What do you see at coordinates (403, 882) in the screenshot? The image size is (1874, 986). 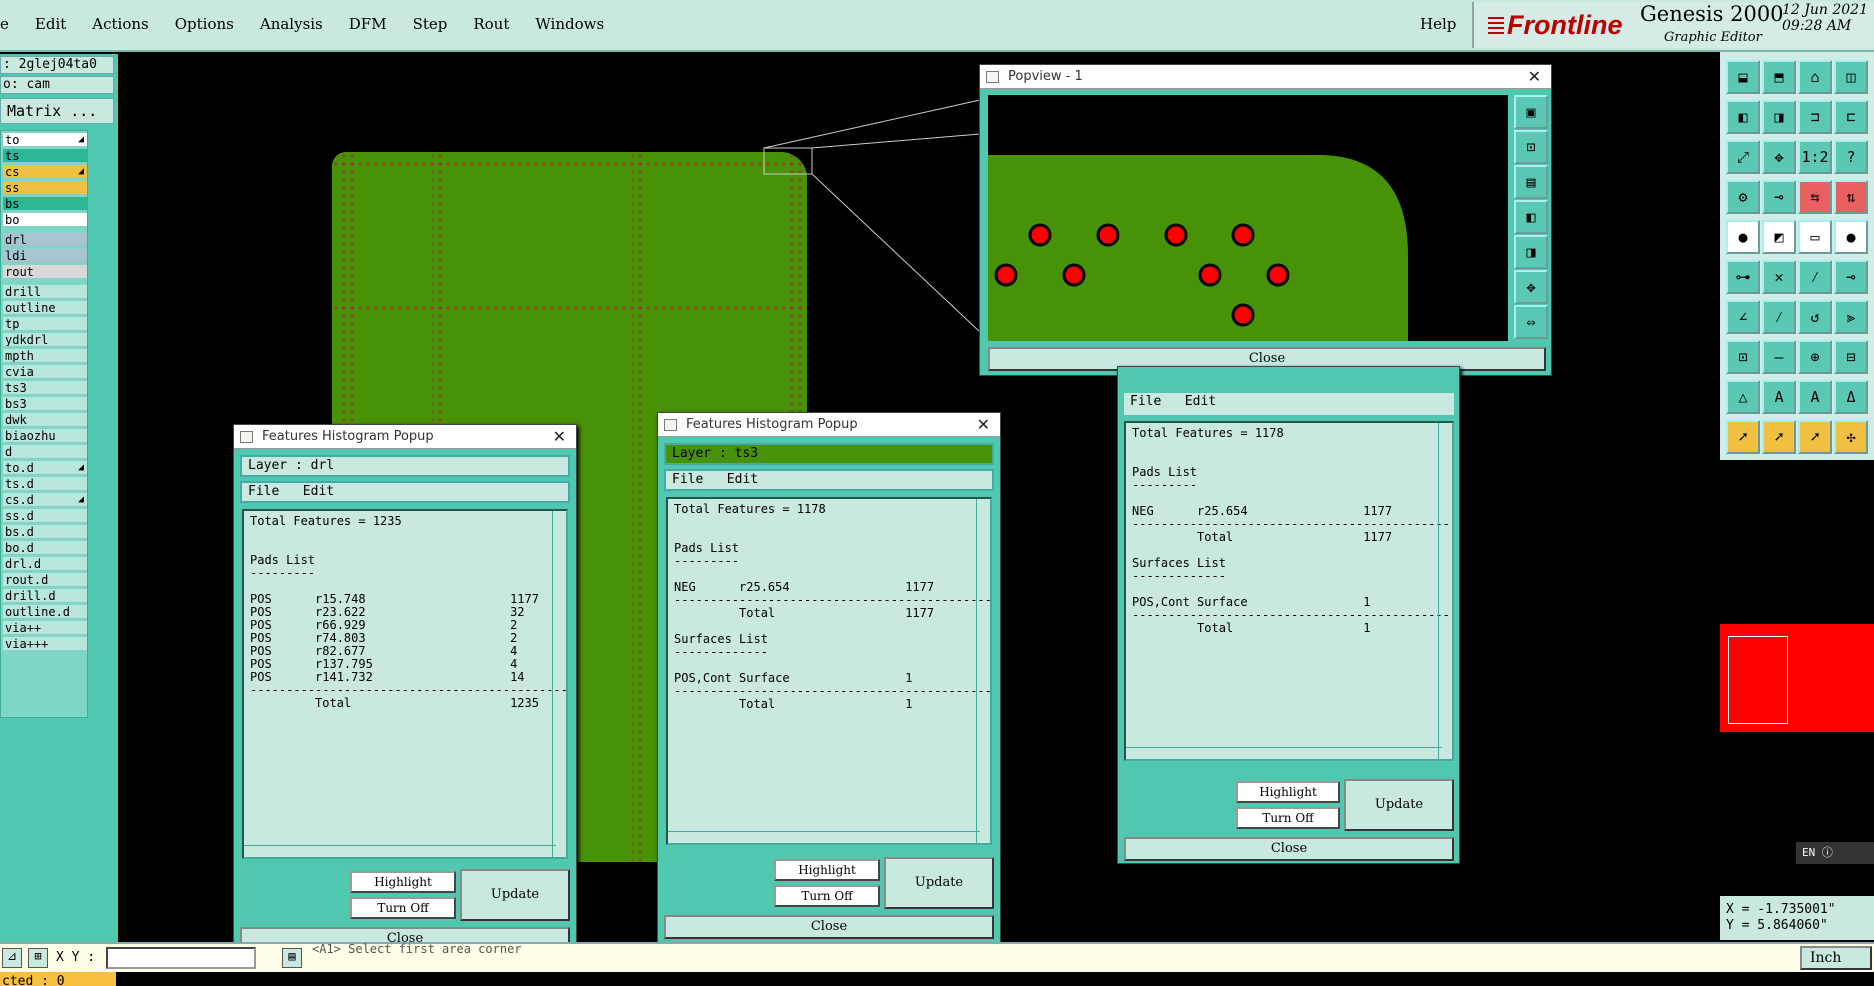 I see `hist1-highlight-button: Highlight` at bounding box center [403, 882].